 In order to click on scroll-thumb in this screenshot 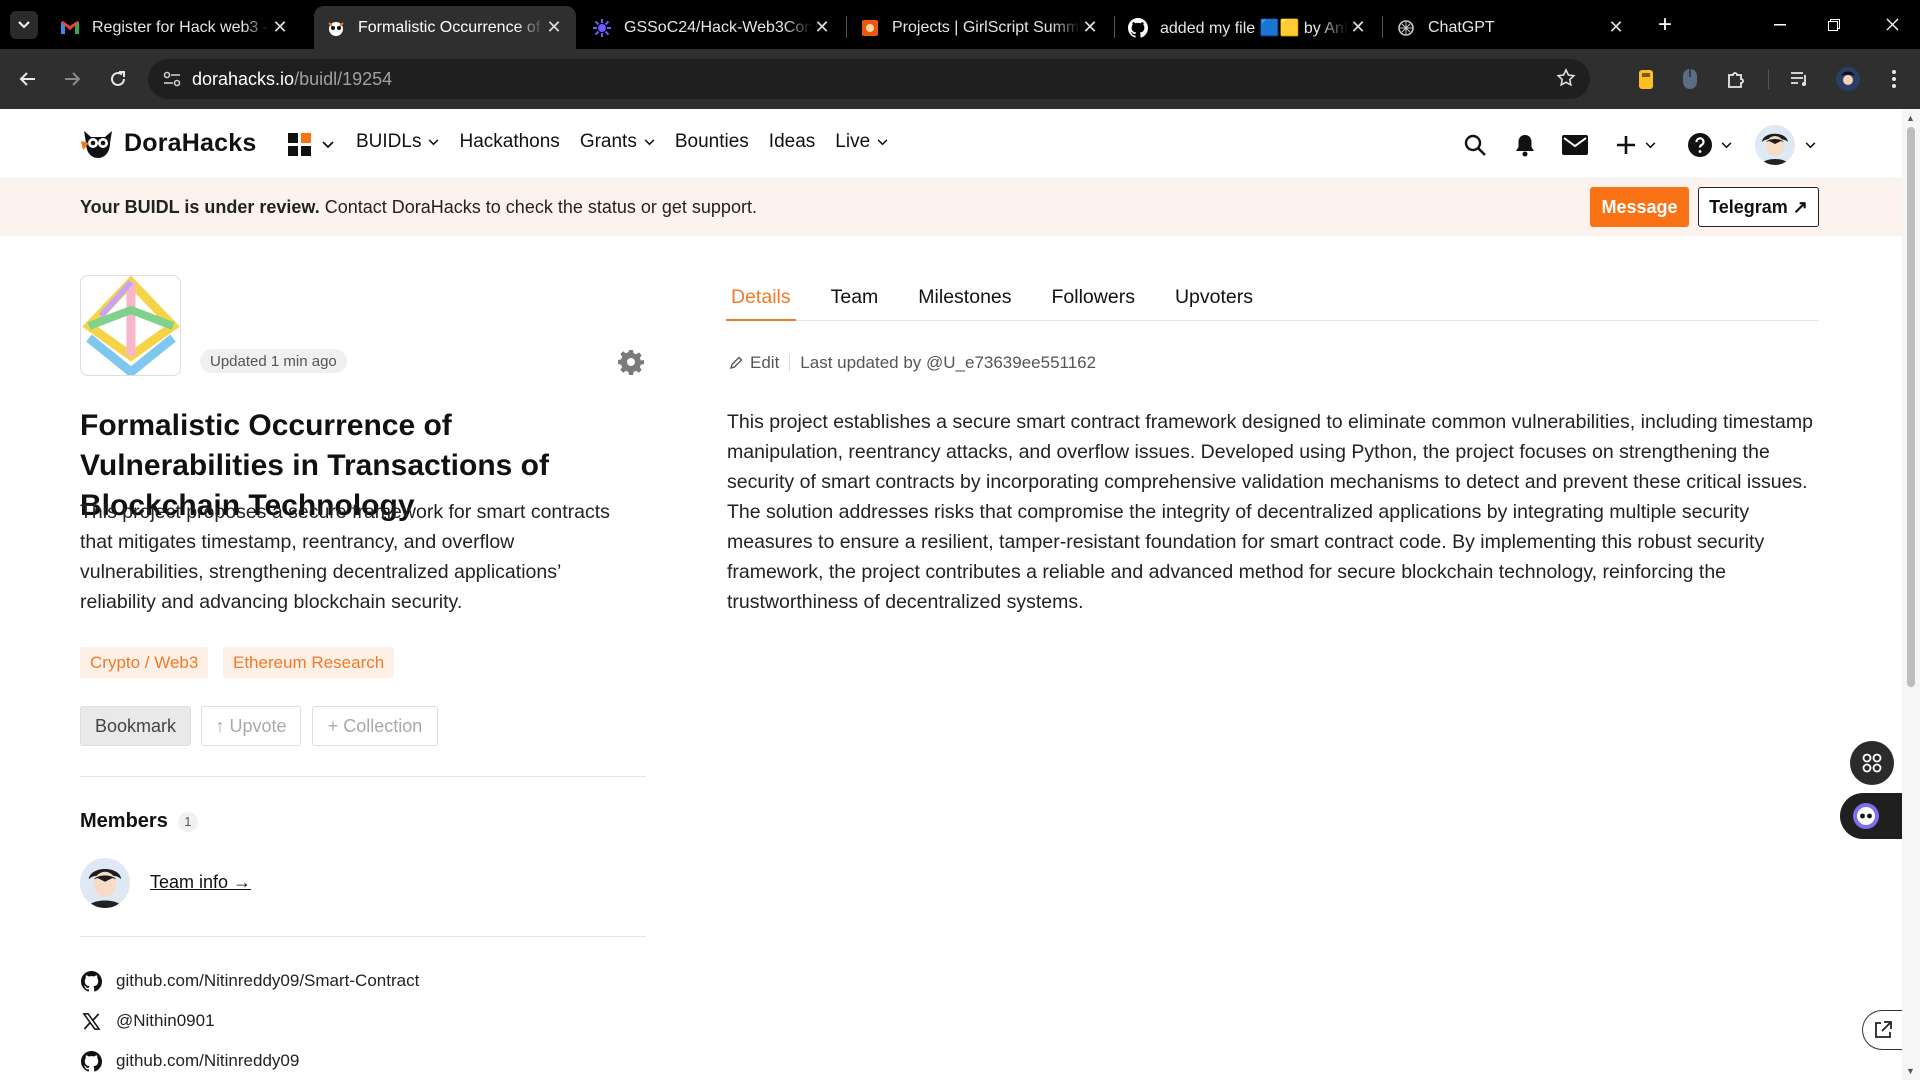, I will do `click(1911, 407)`.